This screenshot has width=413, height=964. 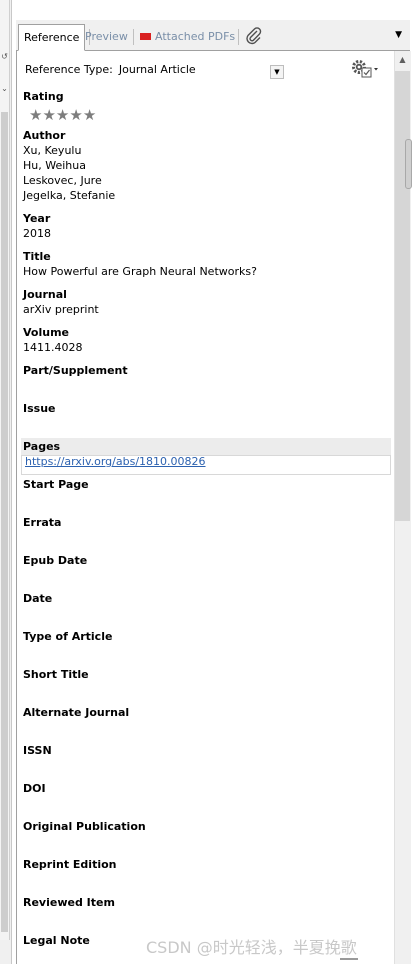 I want to click on field-label: Date, so click(x=38, y=598).